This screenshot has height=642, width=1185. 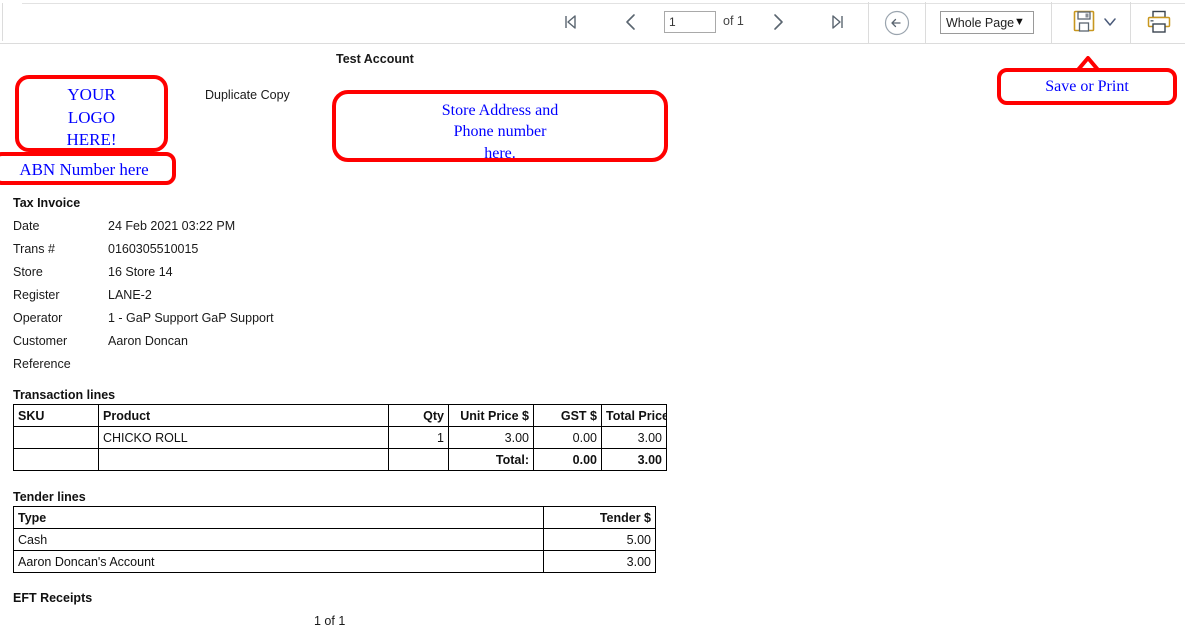 I want to click on transaction-lines-heading: Transaction lines, so click(x=64, y=395).